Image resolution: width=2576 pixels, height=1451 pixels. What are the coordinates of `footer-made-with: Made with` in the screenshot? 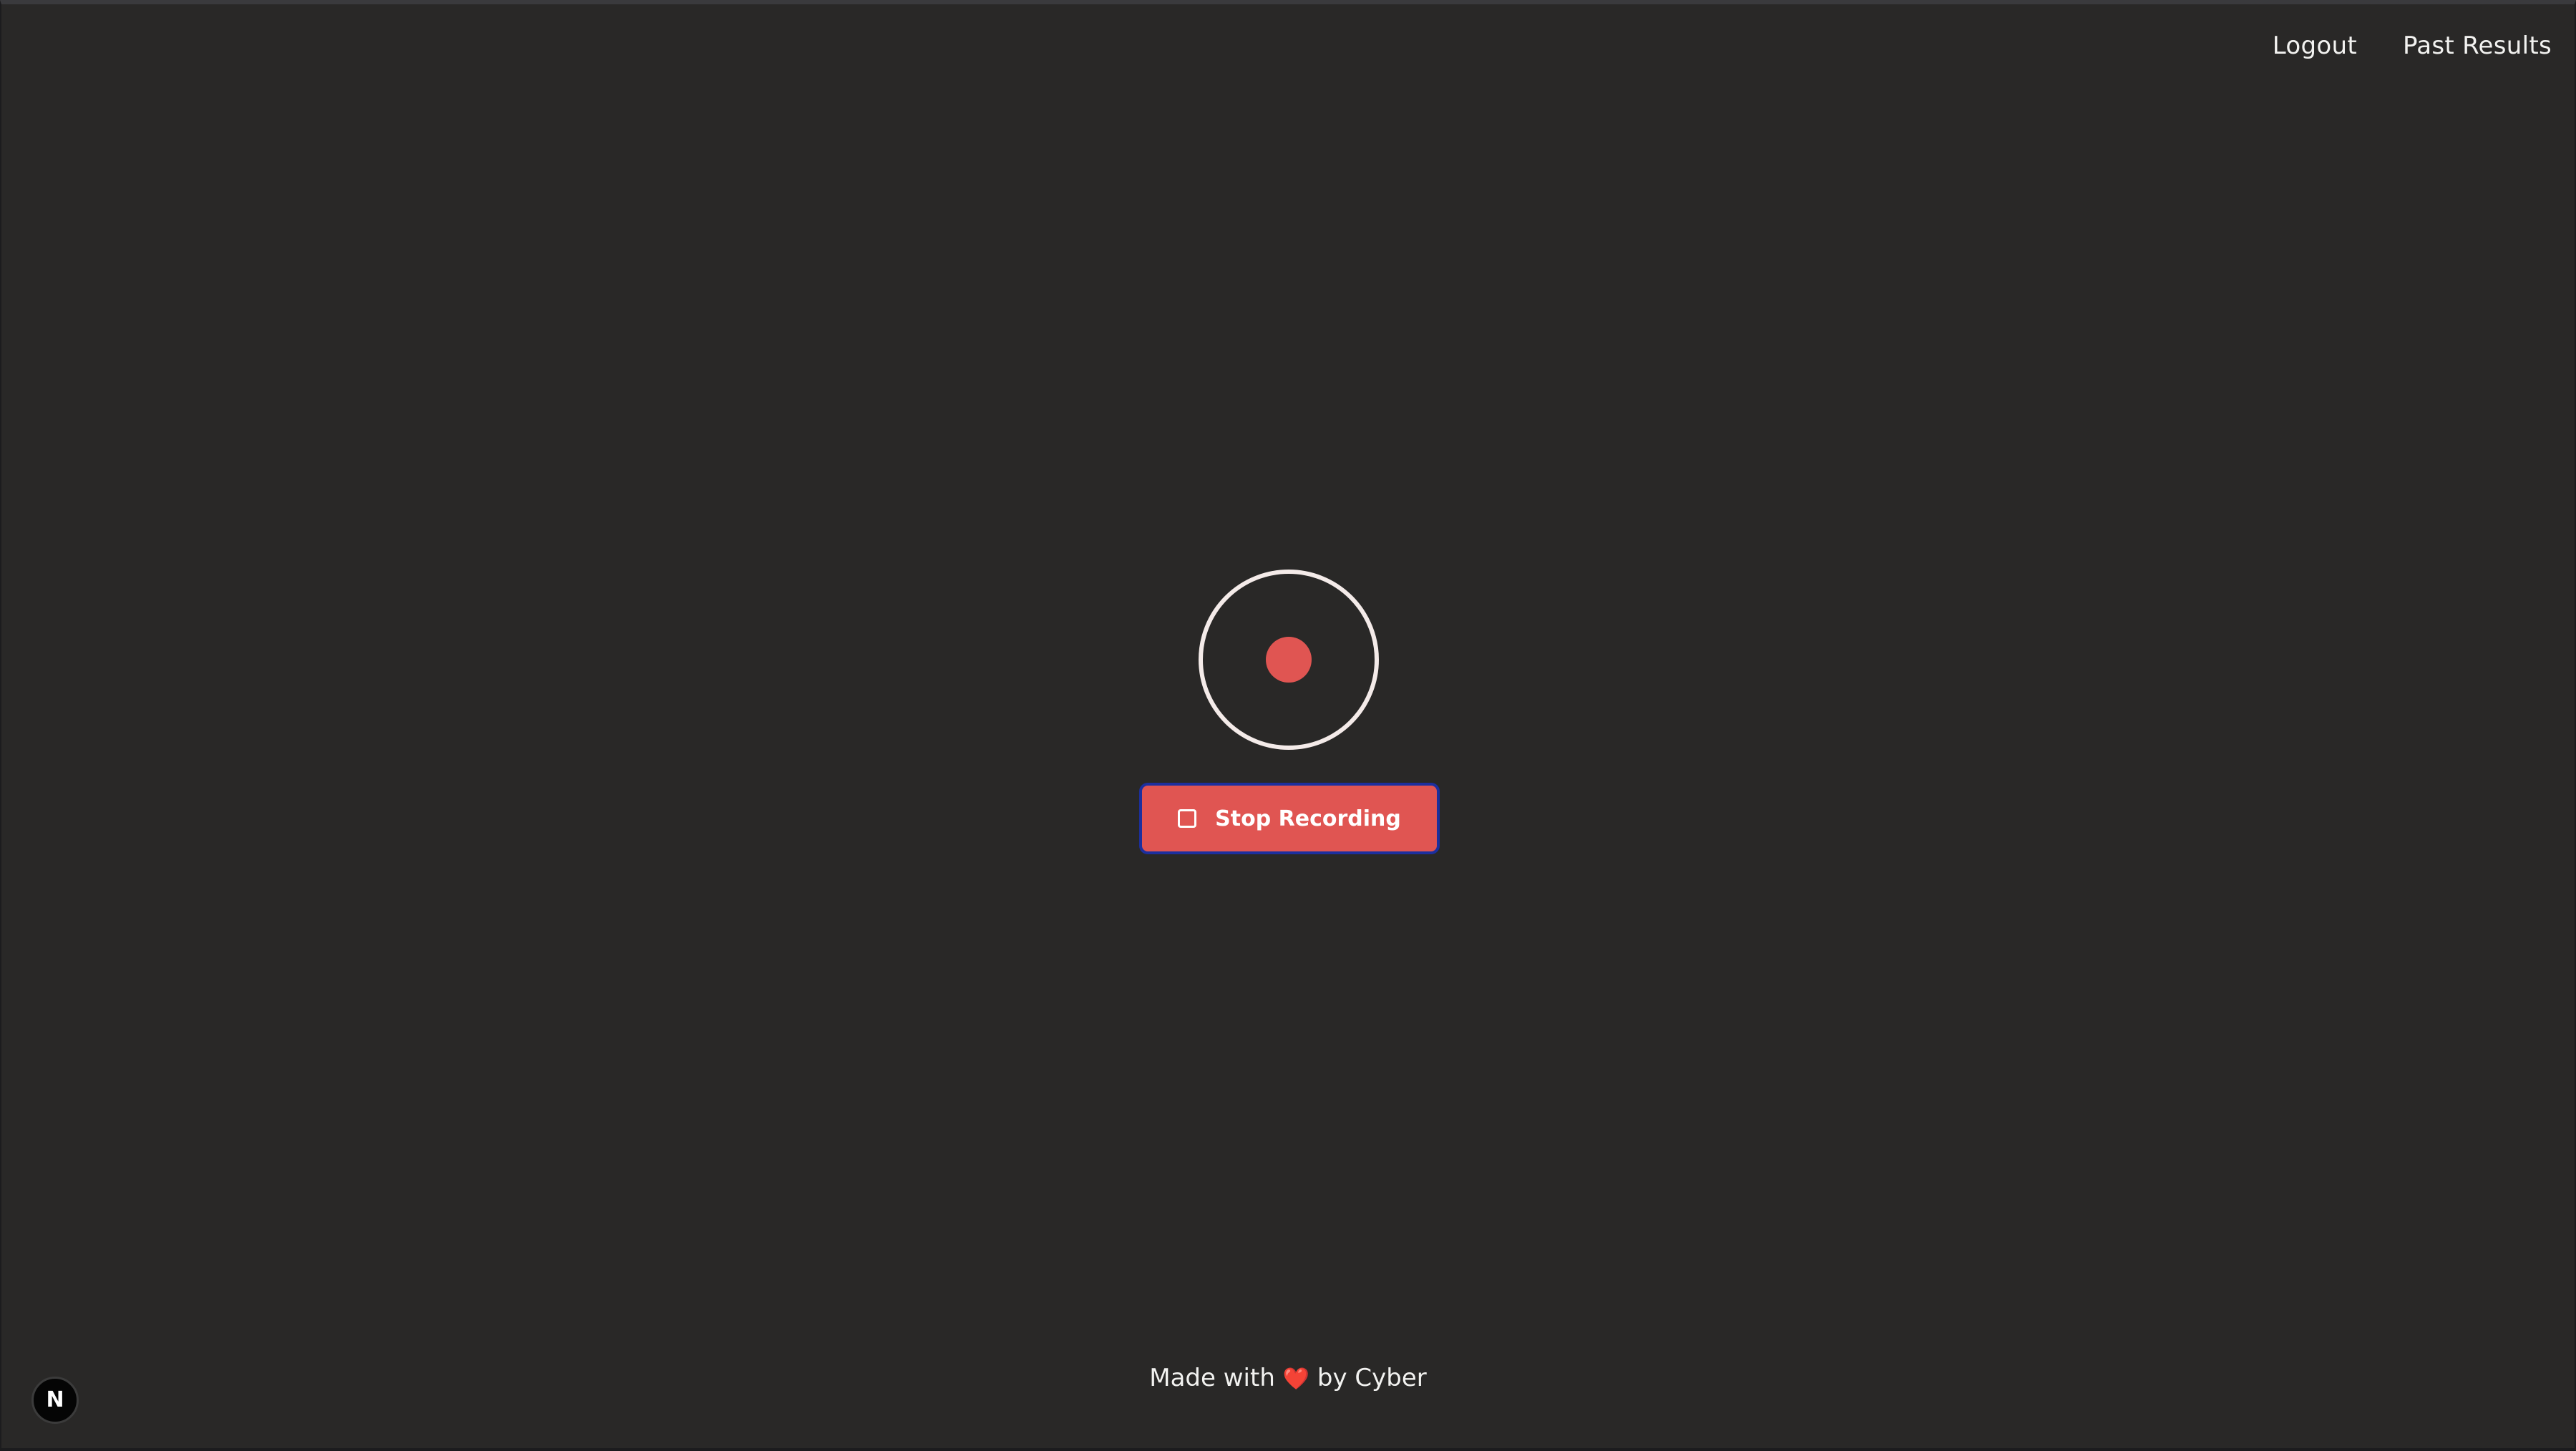 It's located at (1212, 1378).